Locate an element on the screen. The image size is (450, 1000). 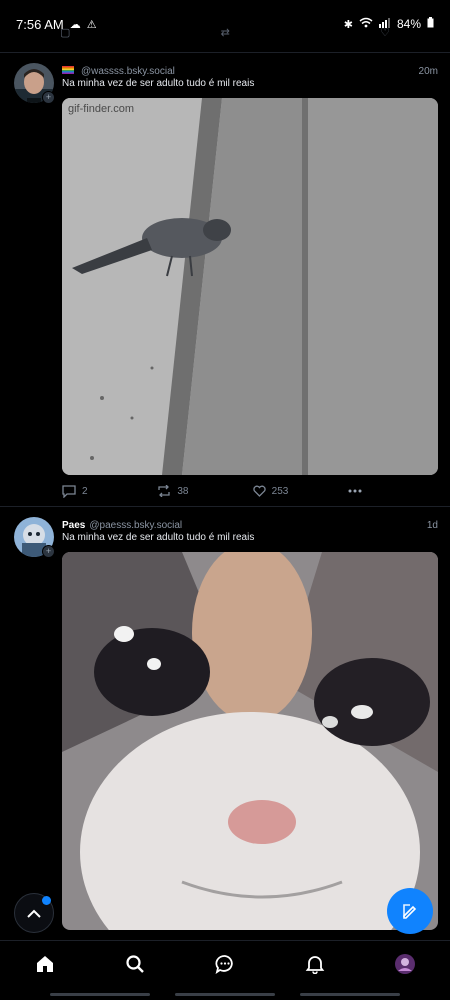
reply-icon: ▢ is located at coordinates (65, 33).